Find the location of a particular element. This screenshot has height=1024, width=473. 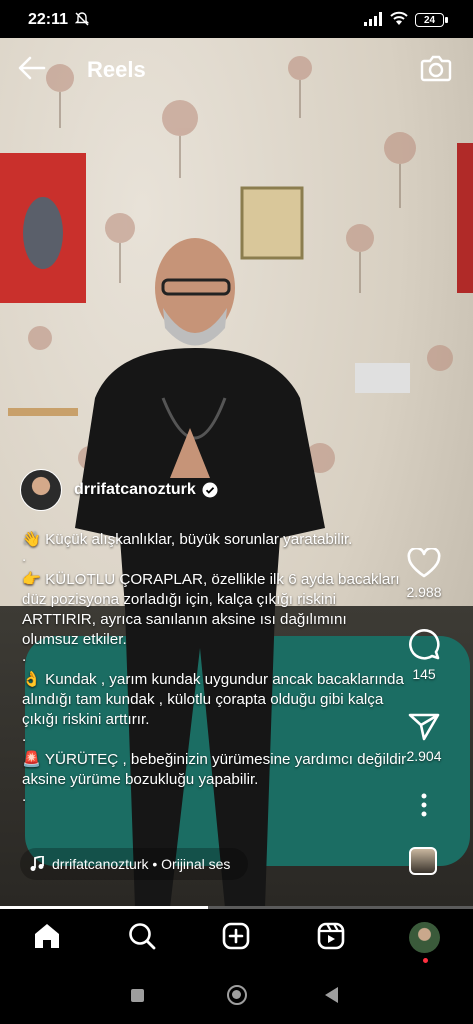

recents-button is located at coordinates (137, 995).